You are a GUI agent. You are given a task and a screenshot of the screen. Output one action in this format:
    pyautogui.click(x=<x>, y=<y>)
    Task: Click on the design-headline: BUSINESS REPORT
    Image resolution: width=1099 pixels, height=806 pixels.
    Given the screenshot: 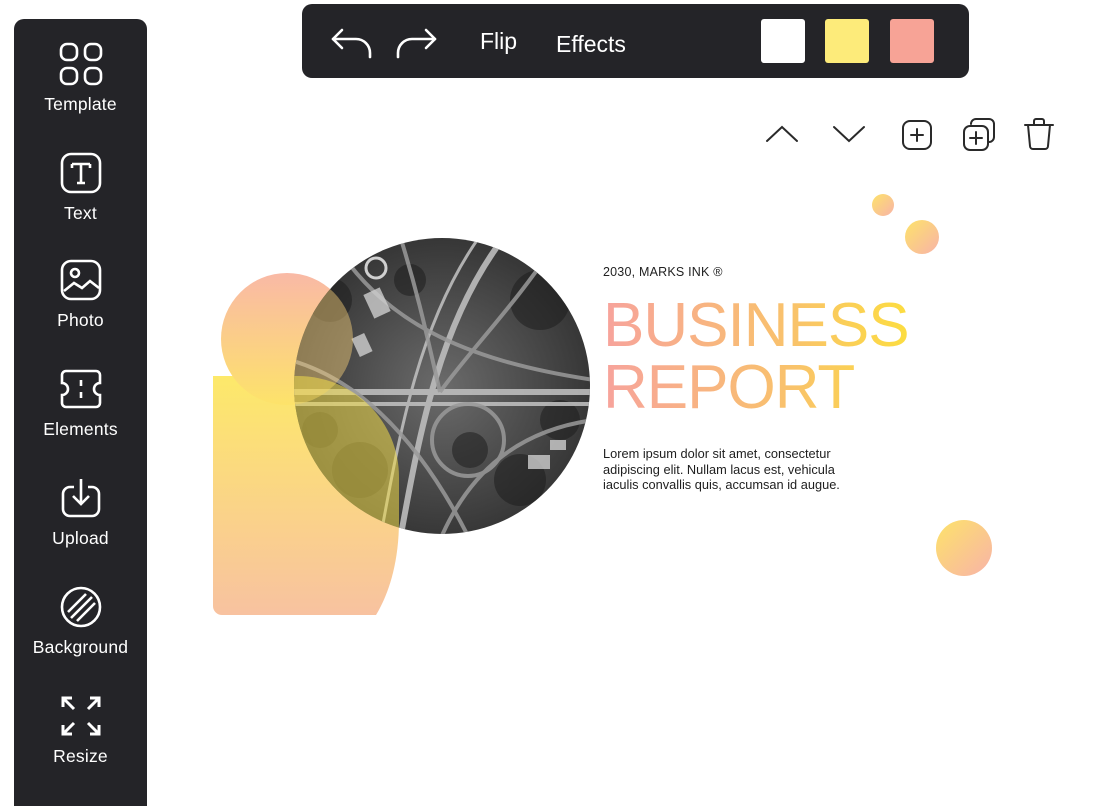 What is the action you would take?
    pyautogui.click(x=763, y=357)
    